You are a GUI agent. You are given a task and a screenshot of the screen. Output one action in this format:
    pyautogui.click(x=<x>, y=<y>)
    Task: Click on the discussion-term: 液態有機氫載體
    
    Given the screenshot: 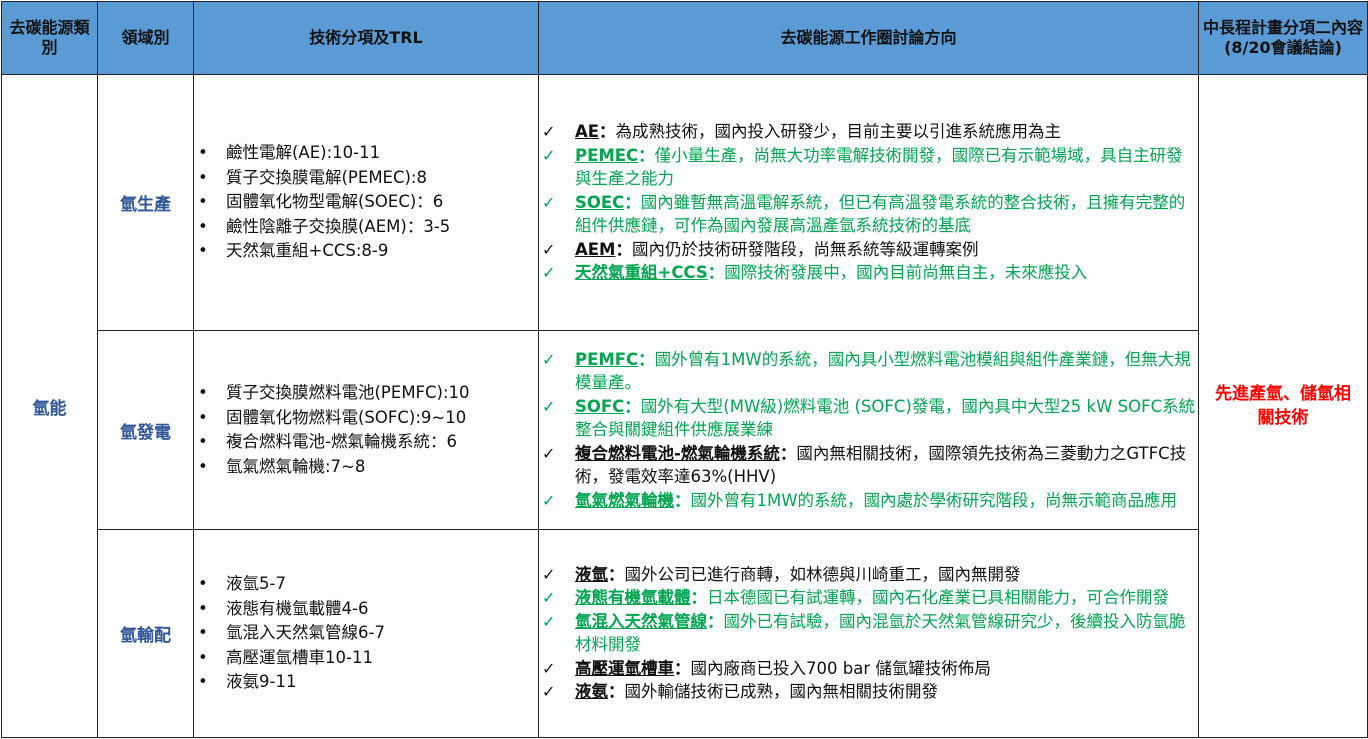 What is the action you would take?
    pyautogui.click(x=633, y=598)
    